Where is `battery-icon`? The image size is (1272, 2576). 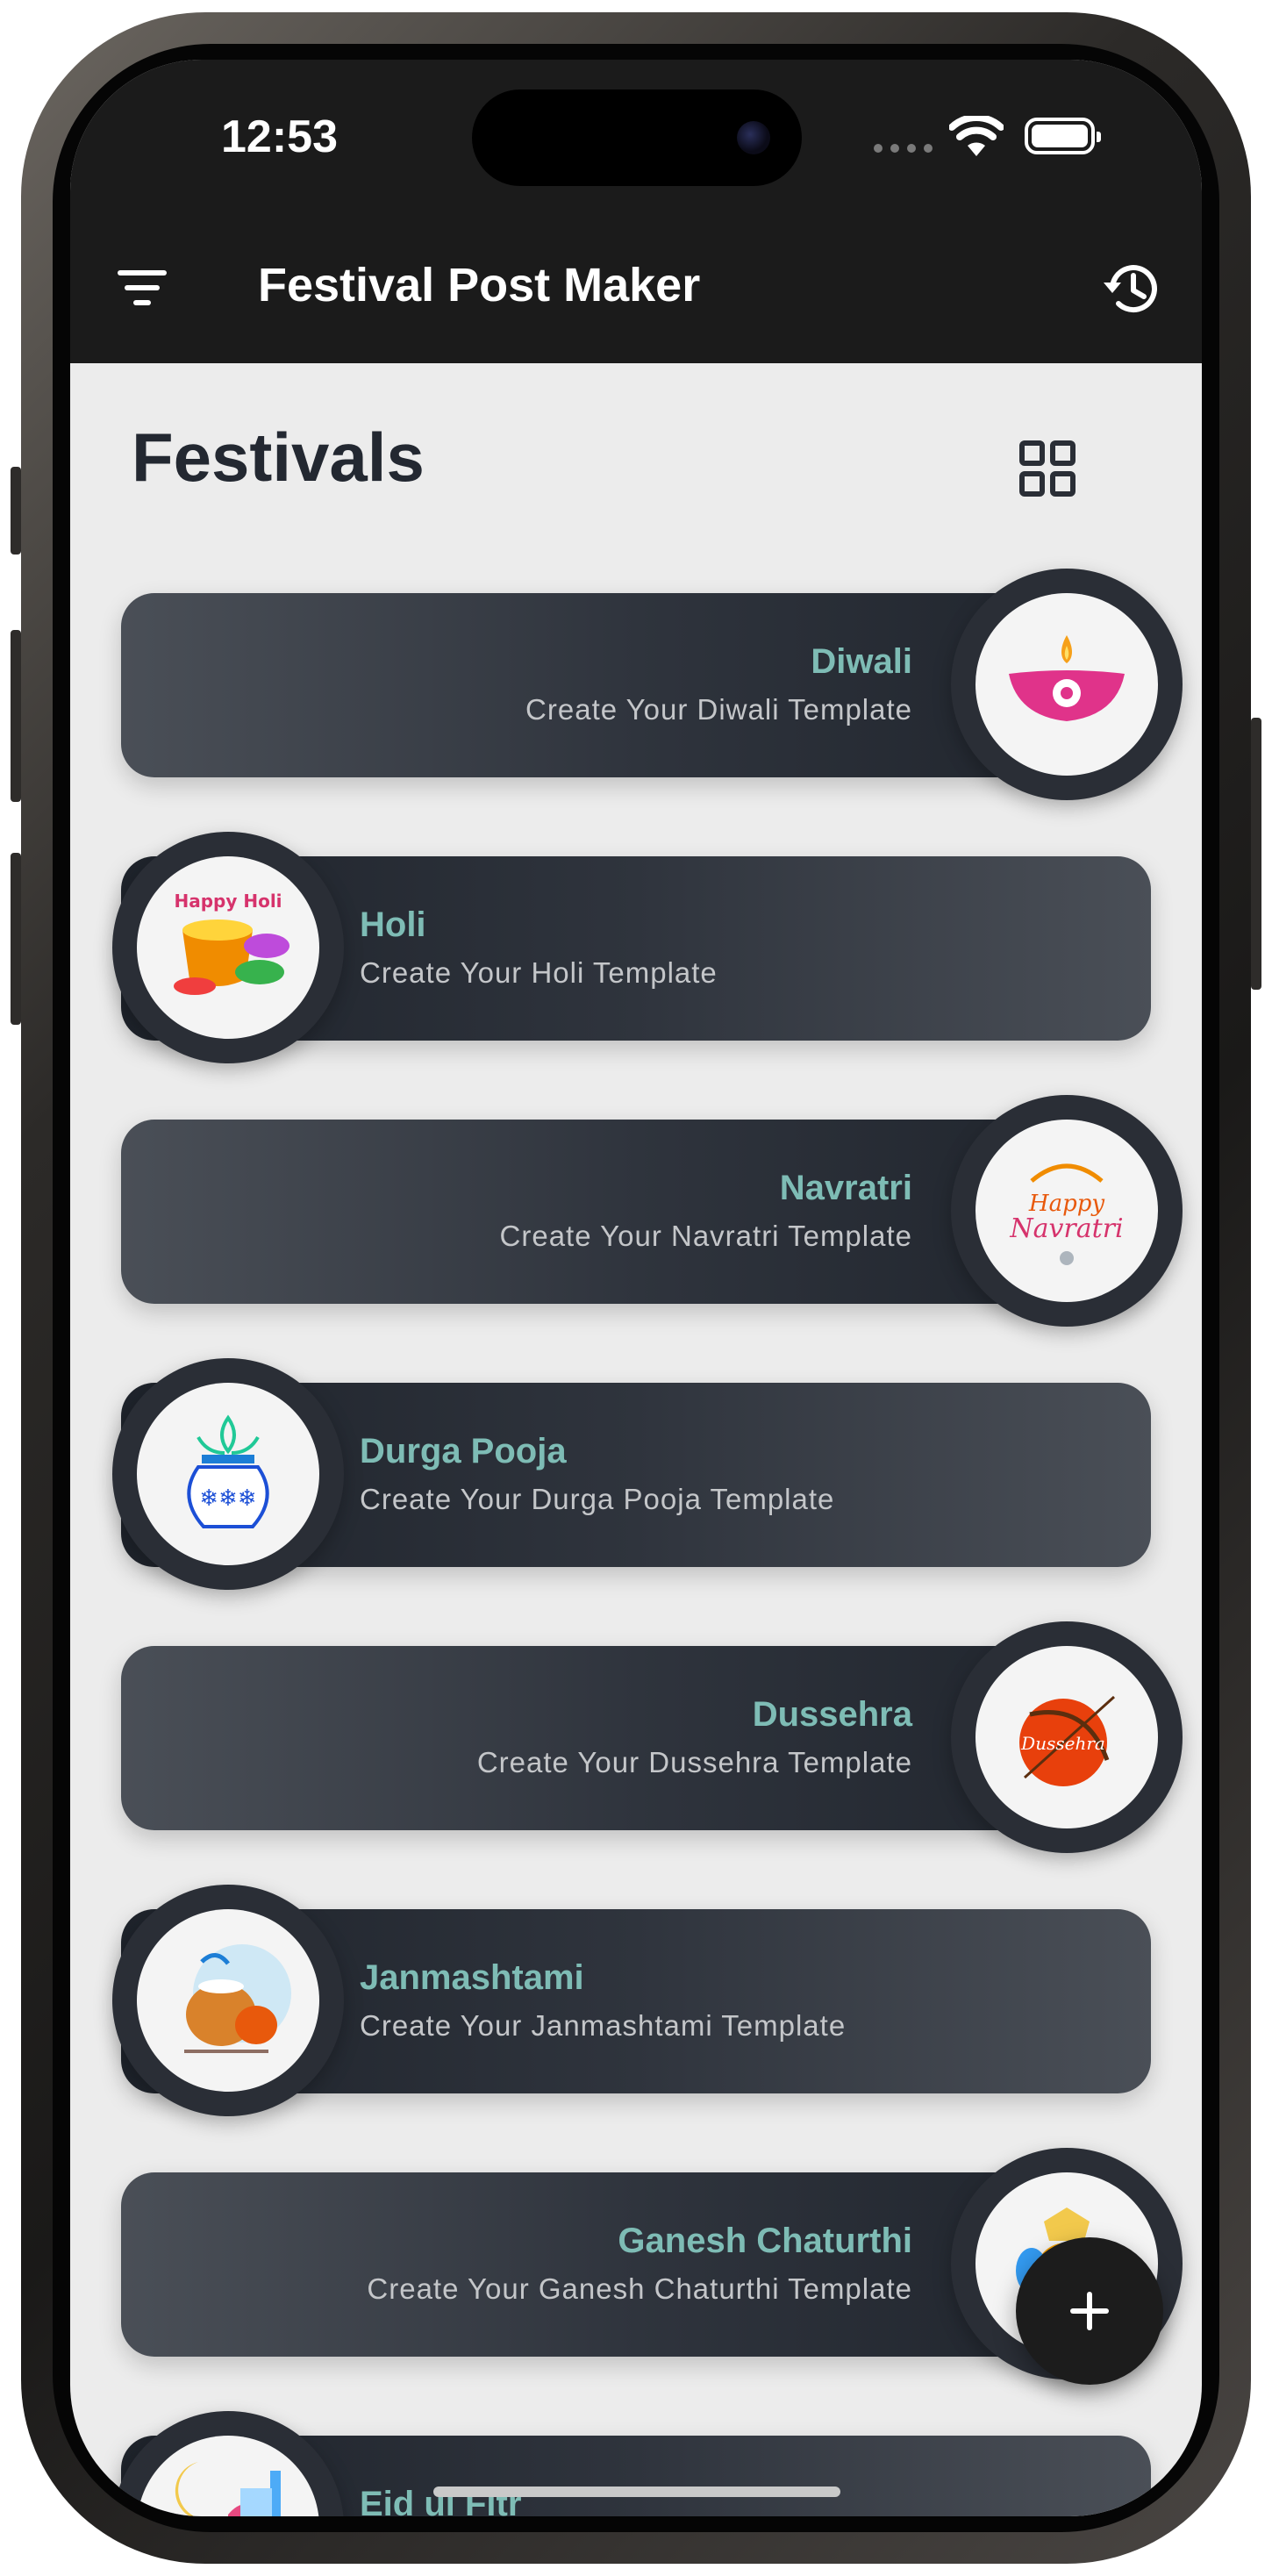
battery-icon is located at coordinates (1063, 136).